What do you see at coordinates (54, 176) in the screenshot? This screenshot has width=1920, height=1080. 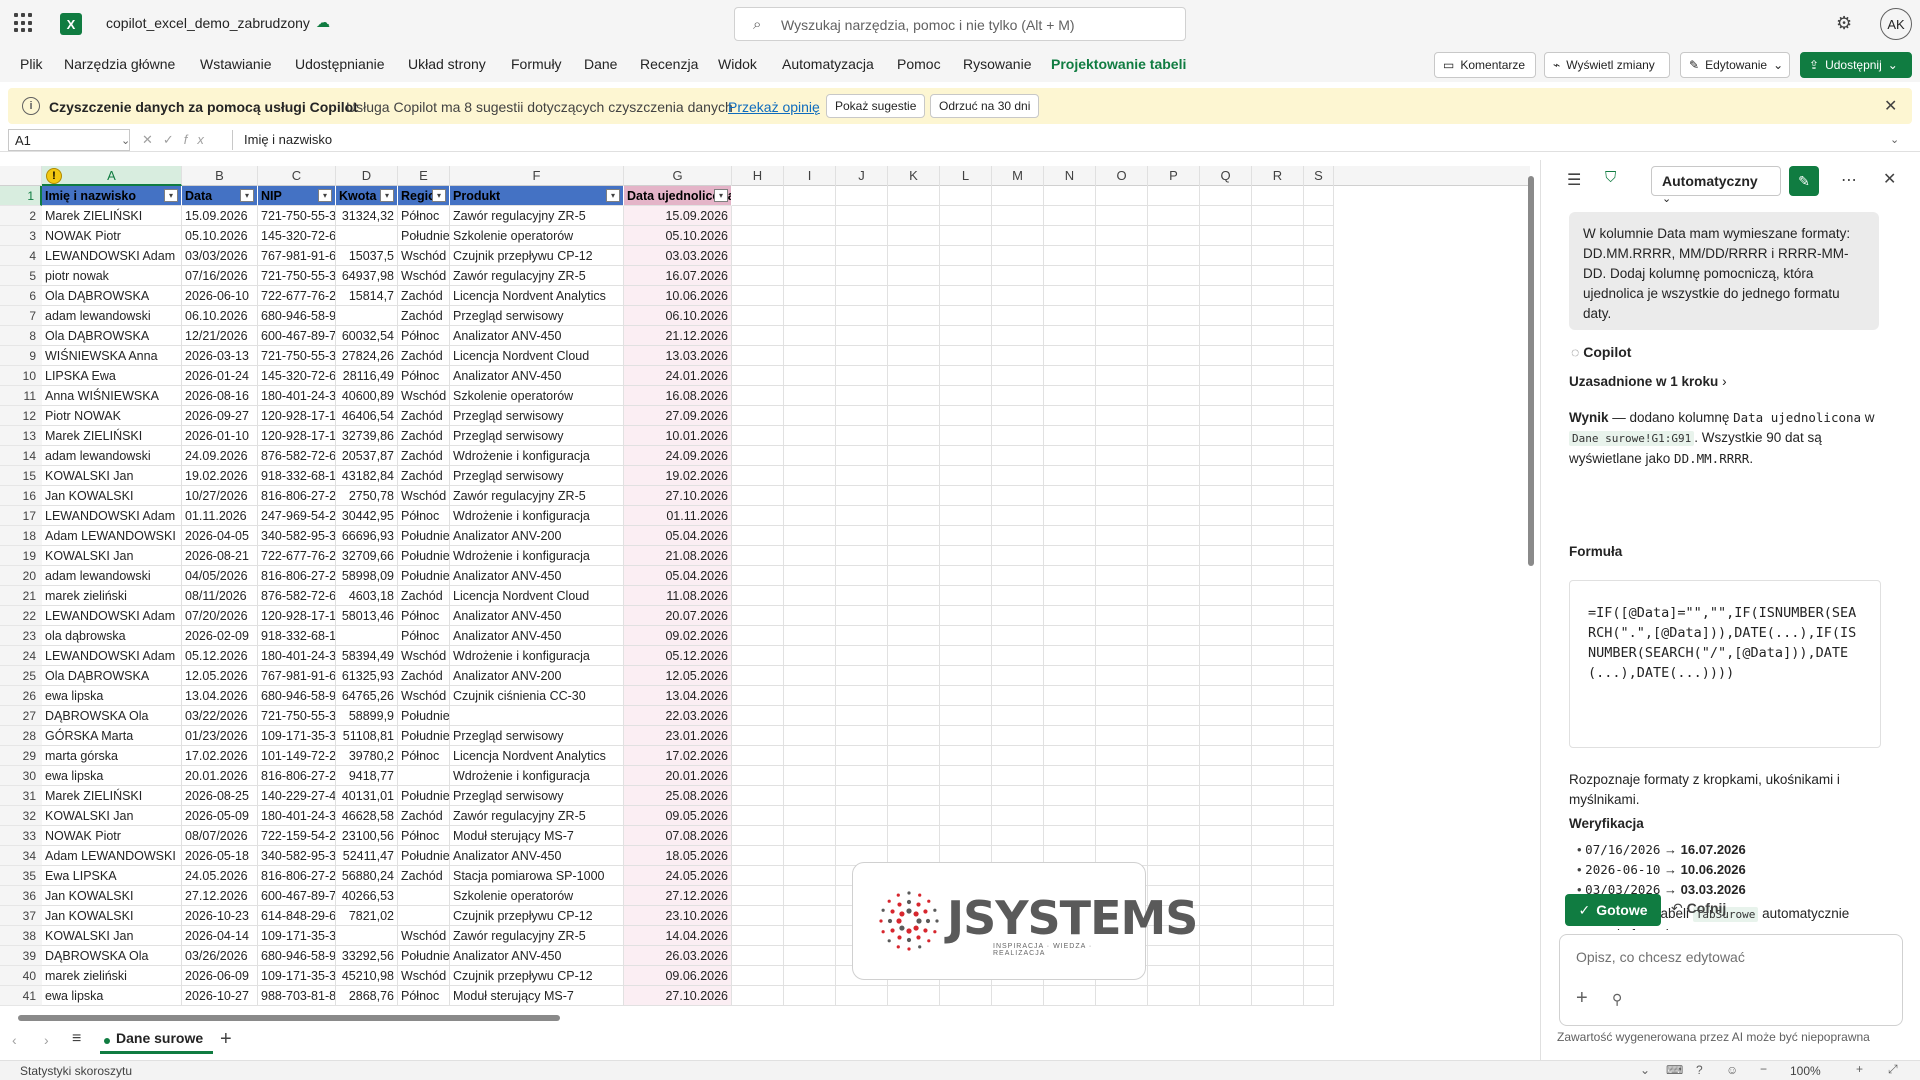 I see `warning-icon: !` at bounding box center [54, 176].